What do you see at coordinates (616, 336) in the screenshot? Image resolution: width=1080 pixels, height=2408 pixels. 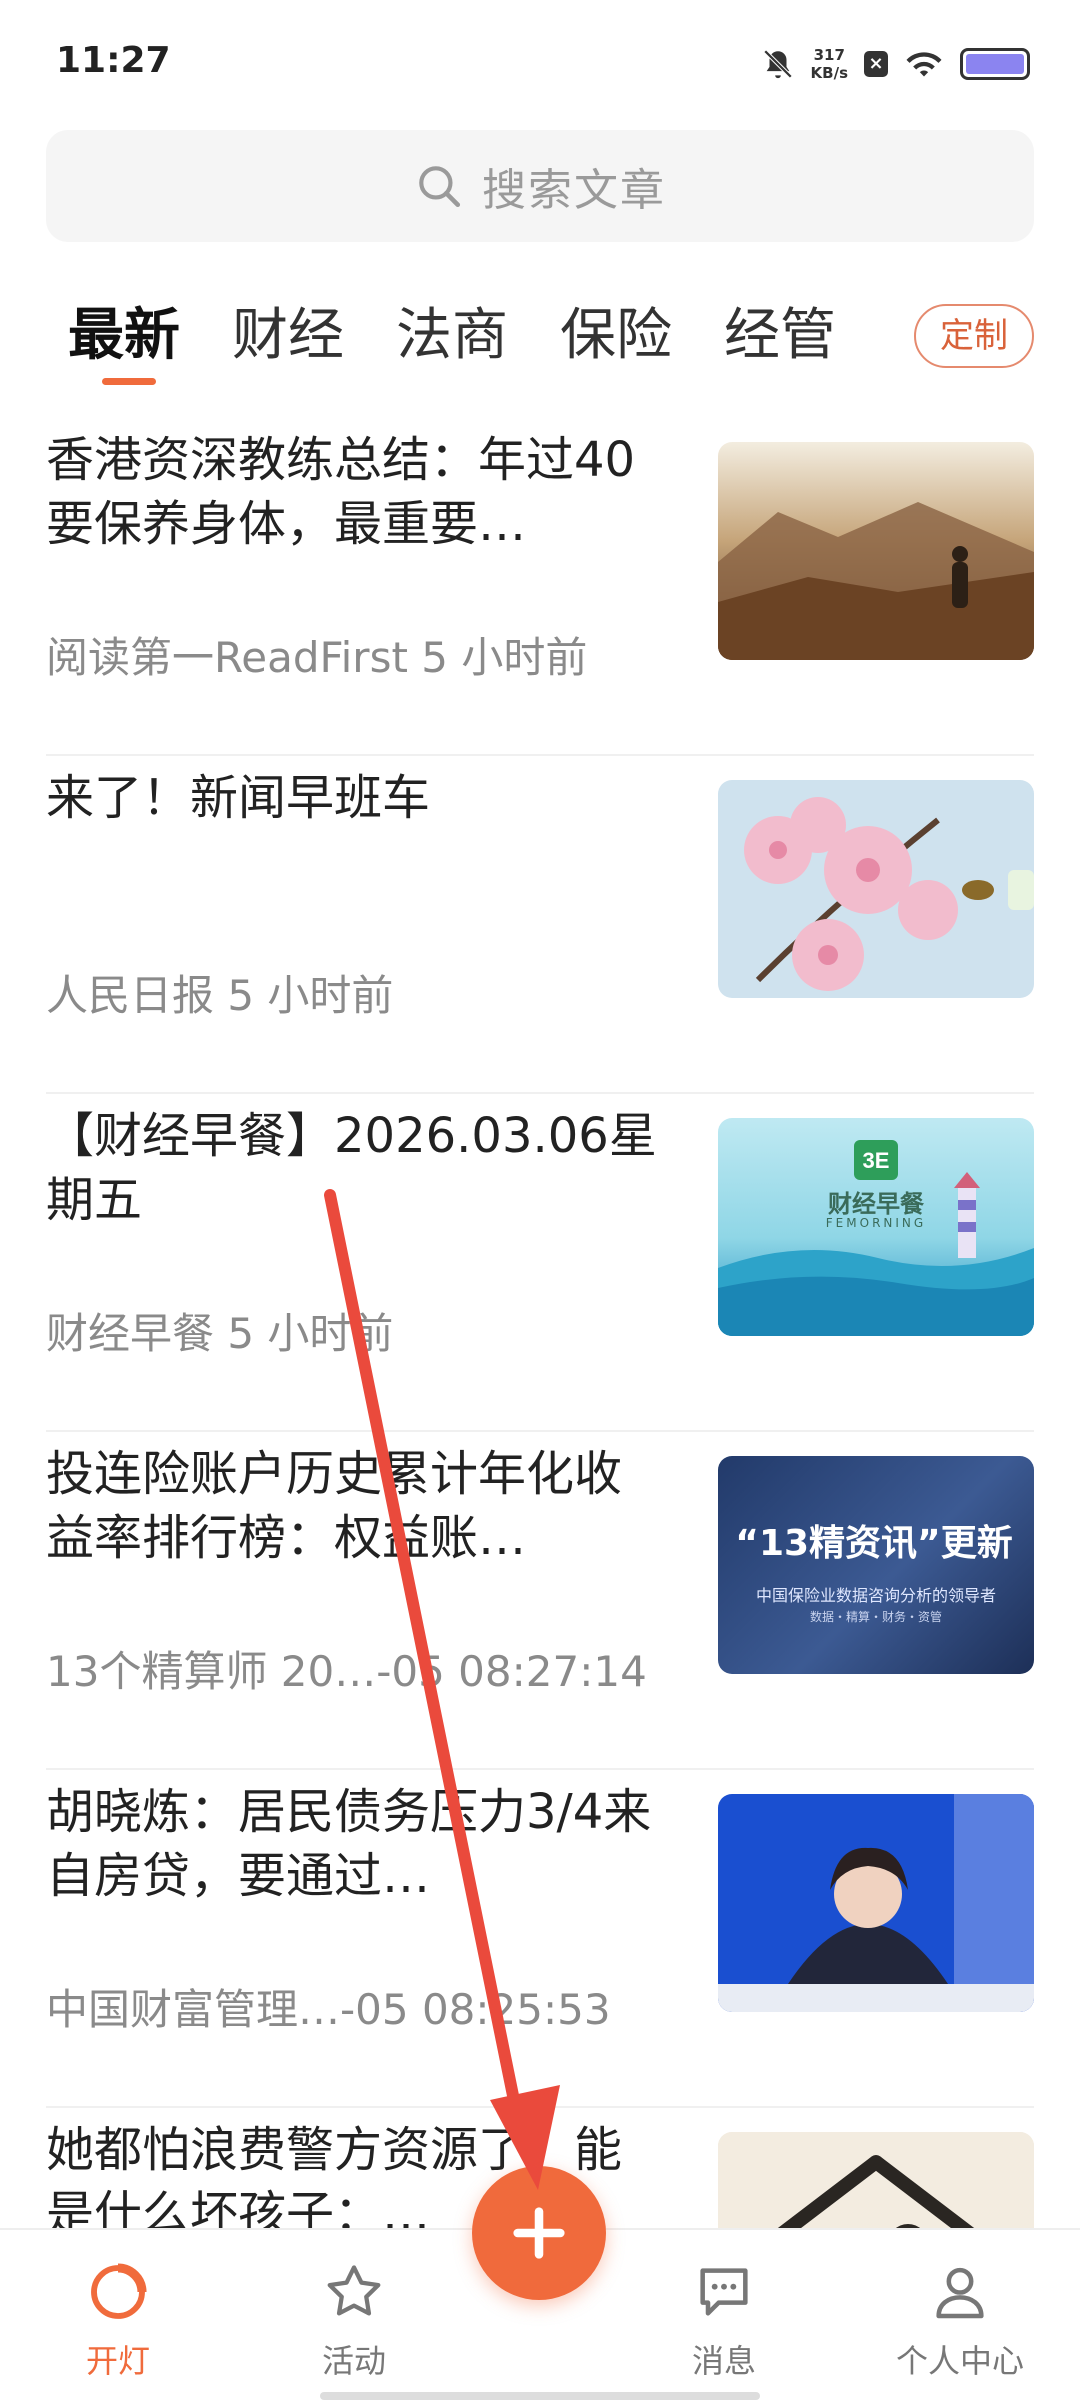 I see `tab-insurance: 保险` at bounding box center [616, 336].